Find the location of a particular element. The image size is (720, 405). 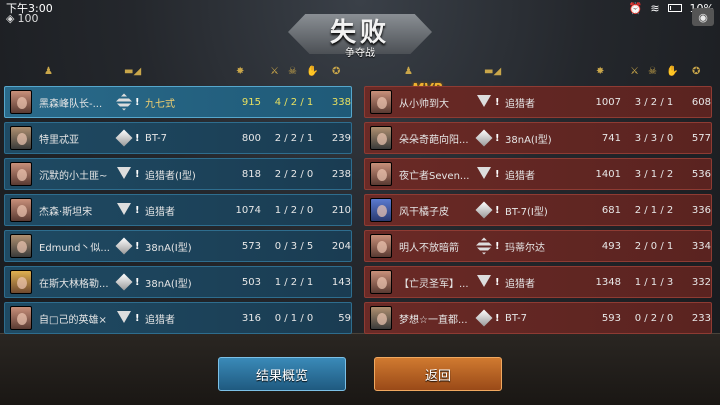

damage-value: 1074 is located at coordinates (248, 210).